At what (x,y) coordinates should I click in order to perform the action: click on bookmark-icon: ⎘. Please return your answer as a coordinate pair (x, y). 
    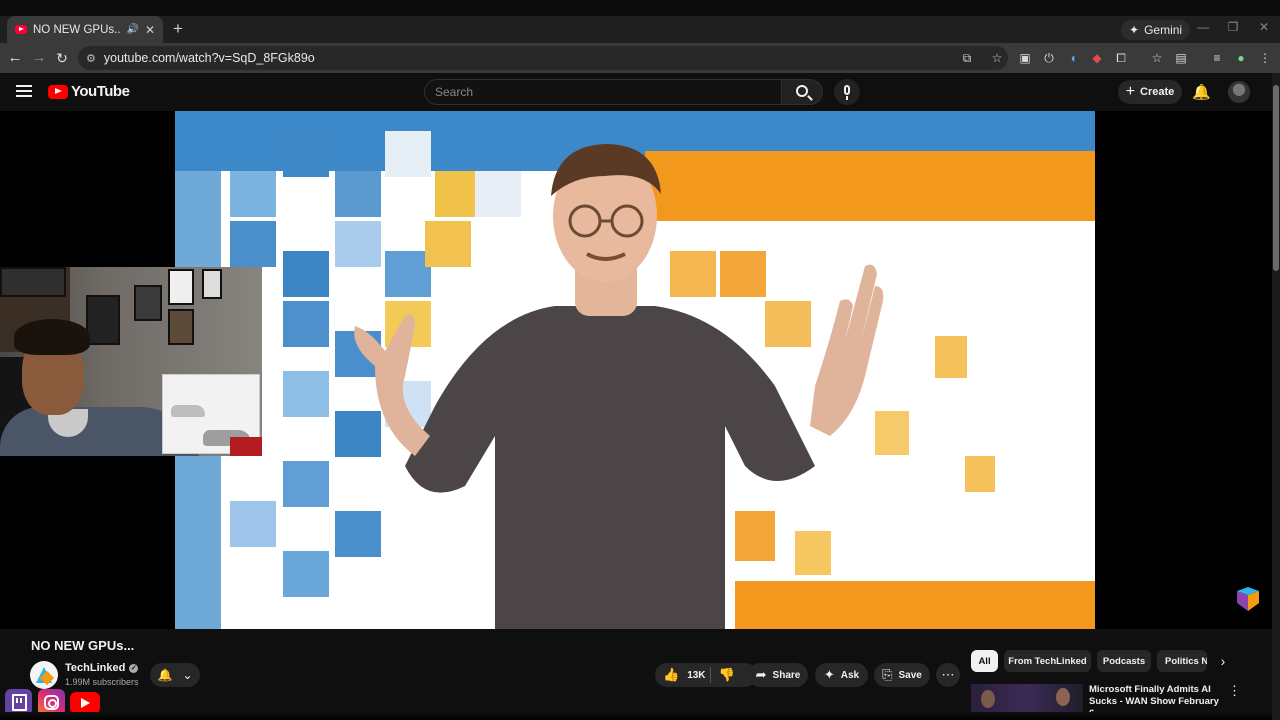
    Looking at the image, I should click on (887, 674).